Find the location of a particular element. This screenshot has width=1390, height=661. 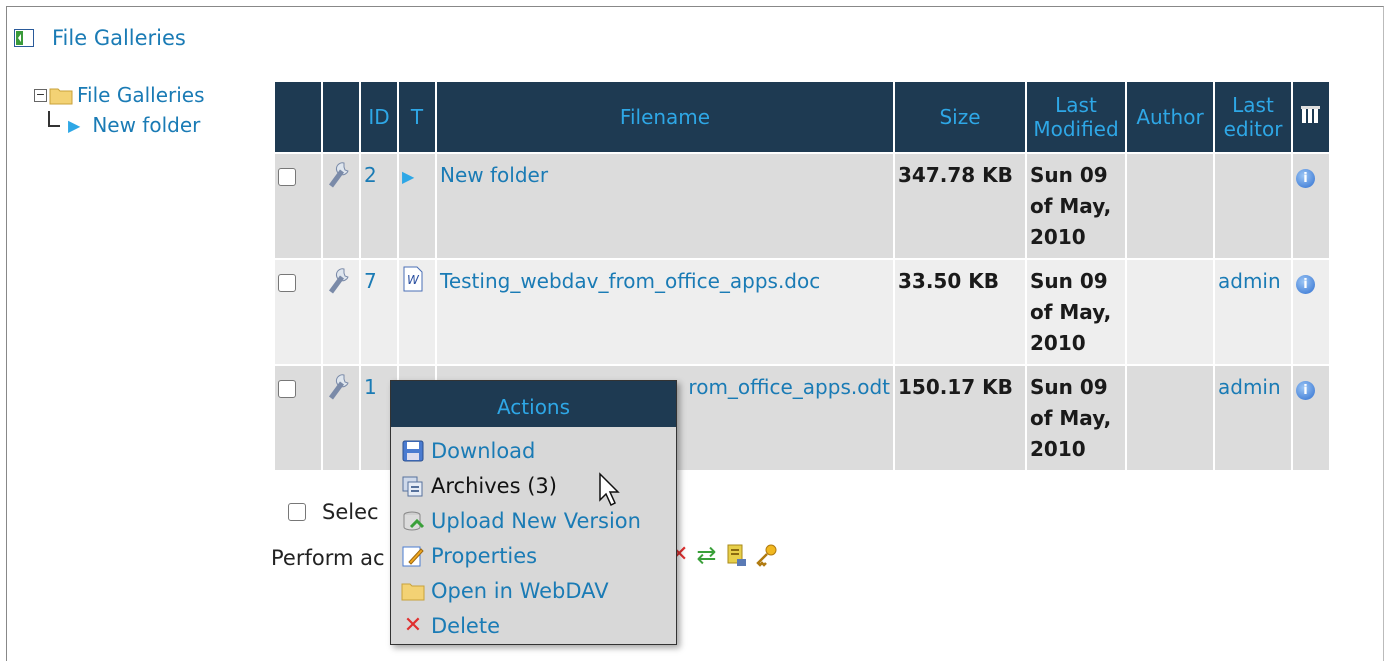

tree-child: ▶ New folder is located at coordinates (119, 125).